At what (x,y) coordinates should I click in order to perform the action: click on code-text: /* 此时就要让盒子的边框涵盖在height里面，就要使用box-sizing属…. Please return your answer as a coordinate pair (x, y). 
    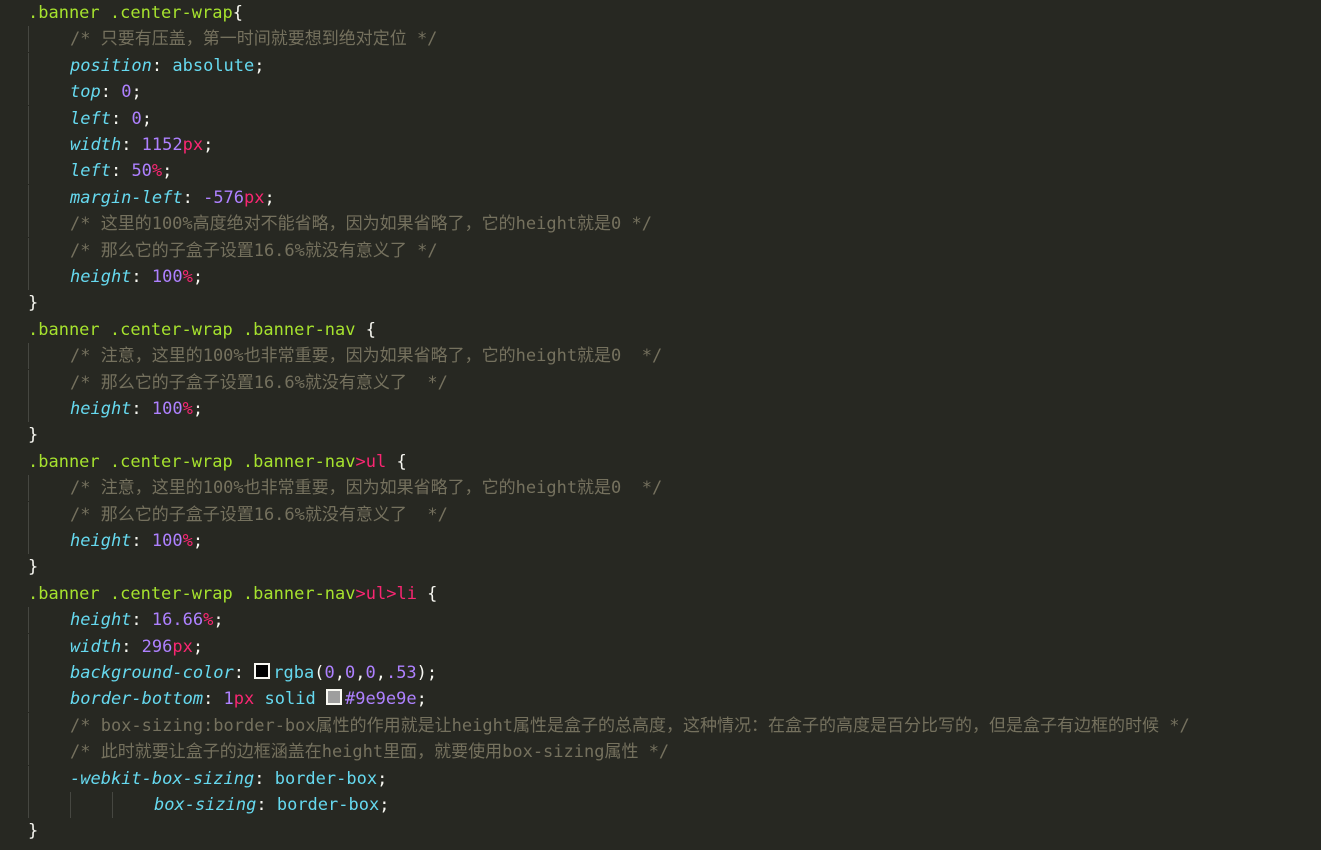
    Looking at the image, I should click on (369, 752).